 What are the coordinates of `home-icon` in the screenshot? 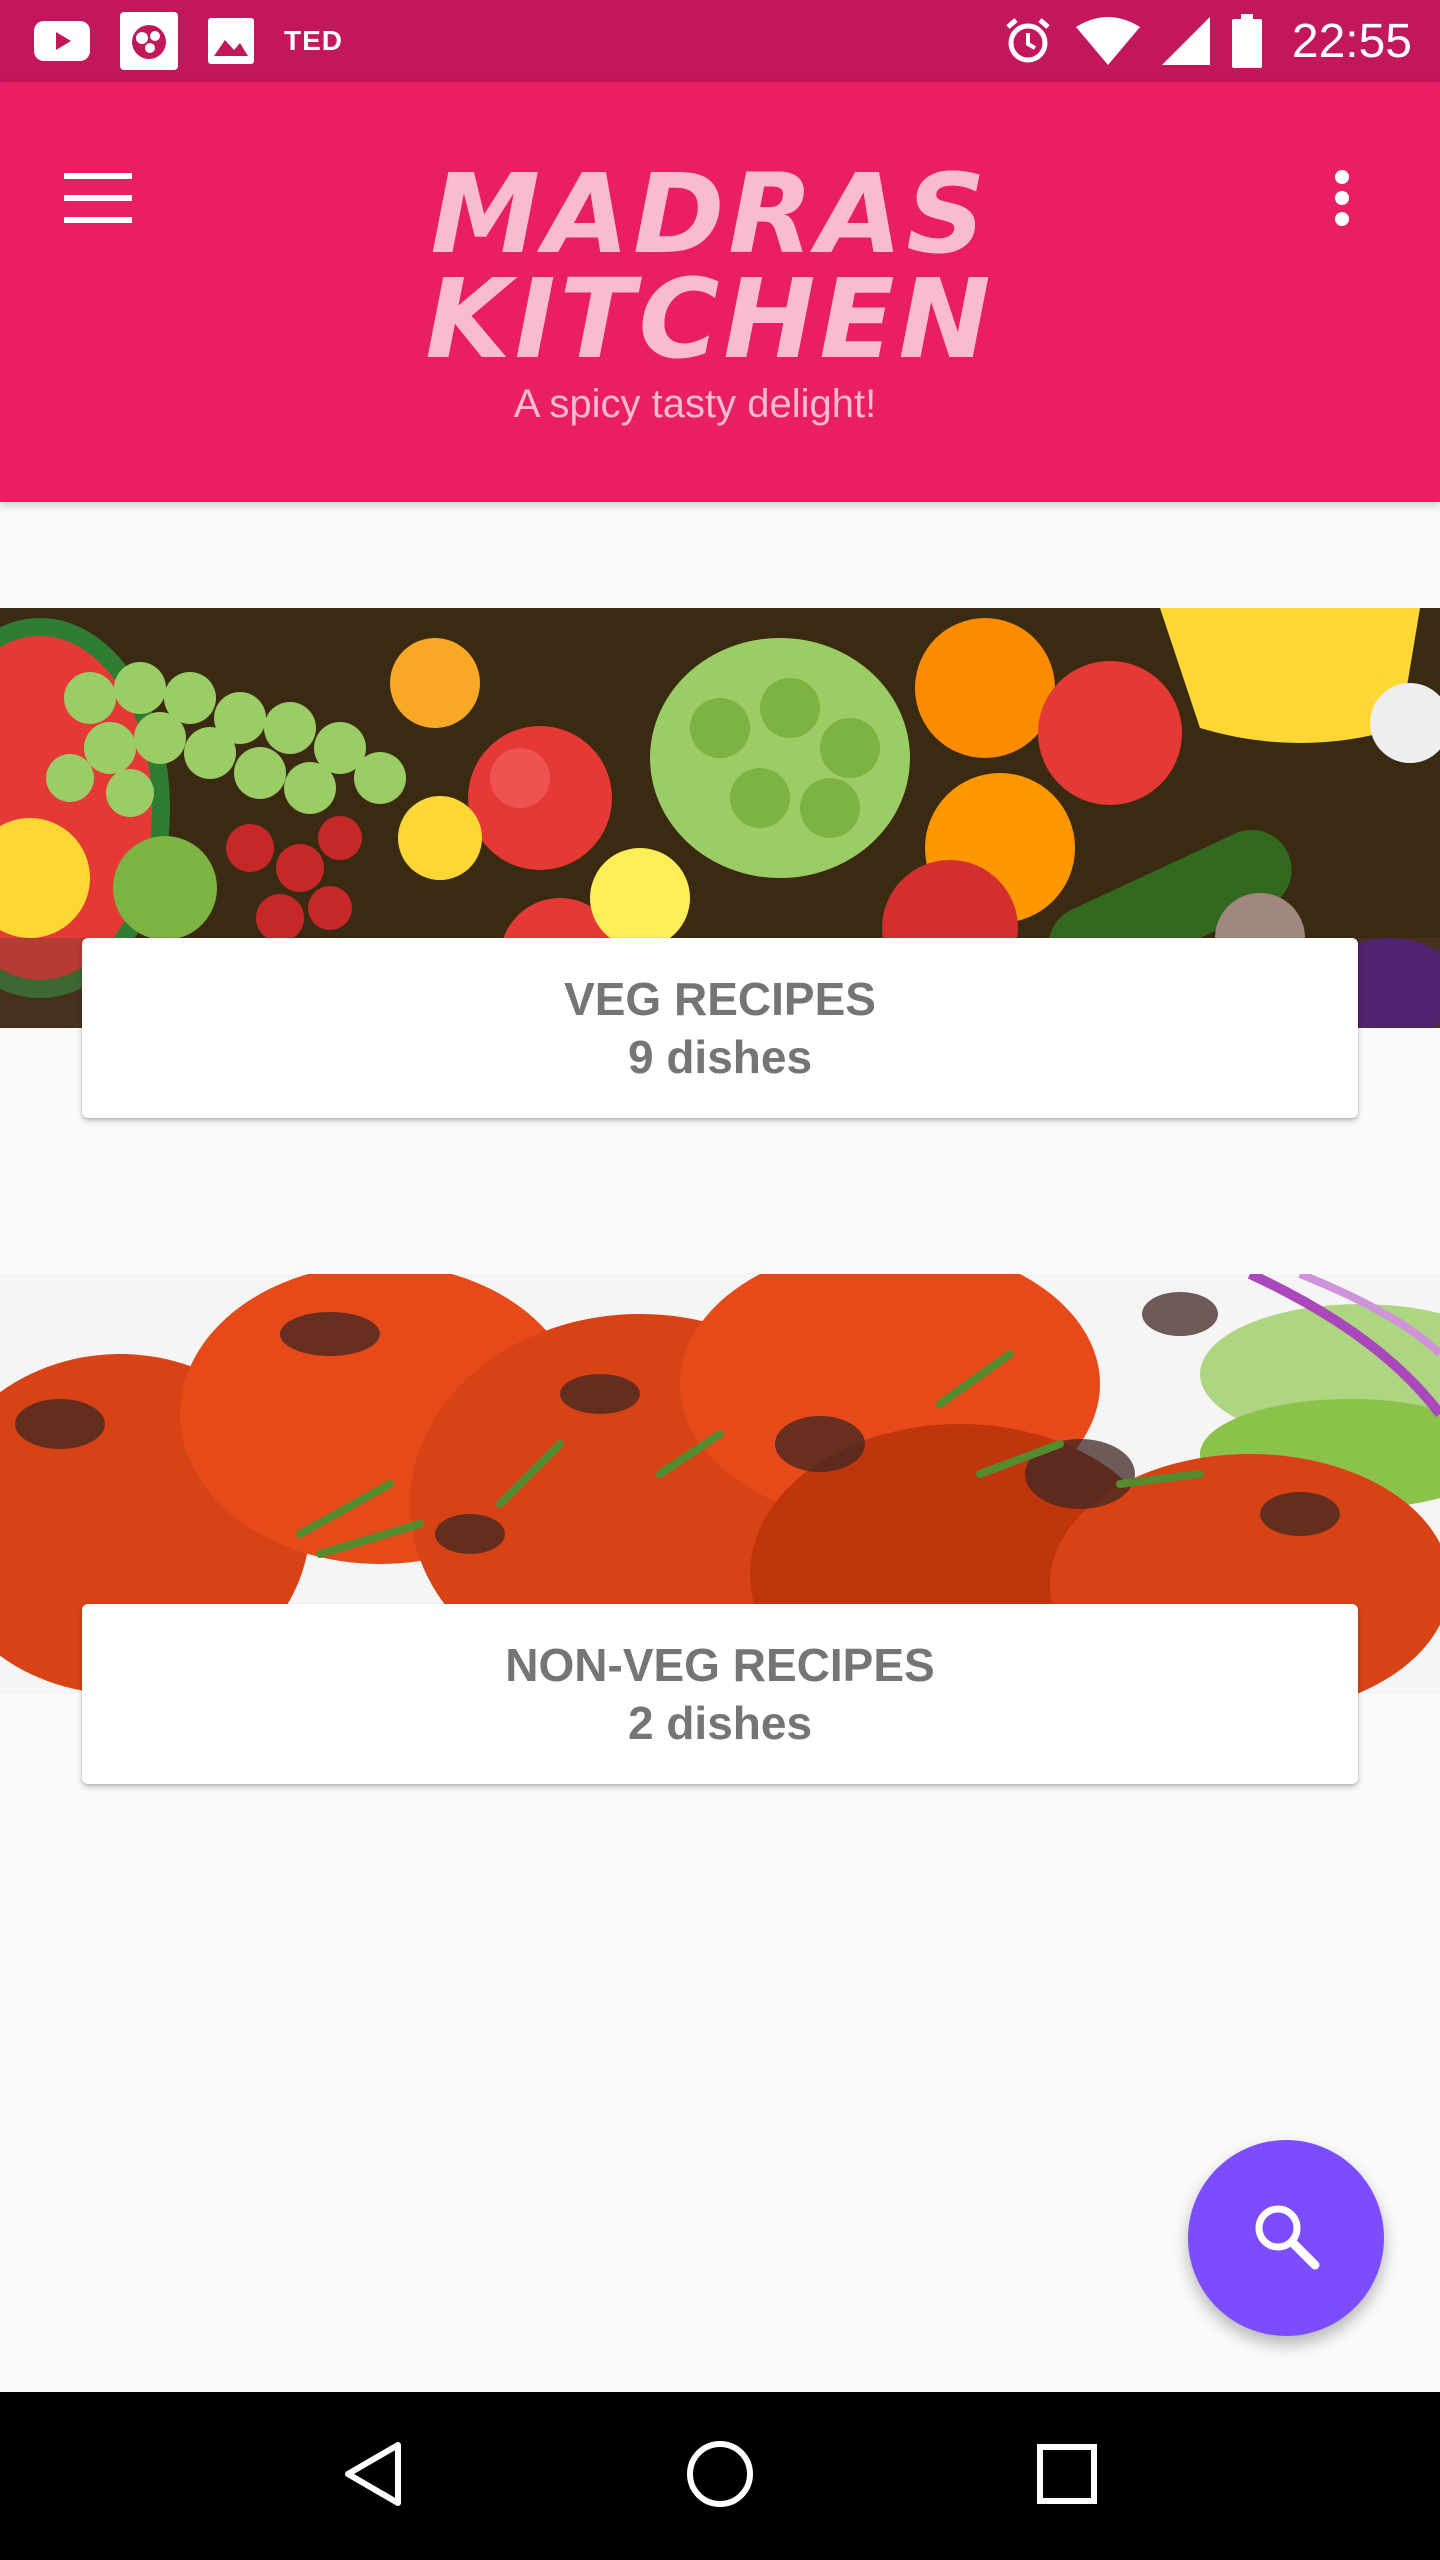 It's located at (720, 2476).